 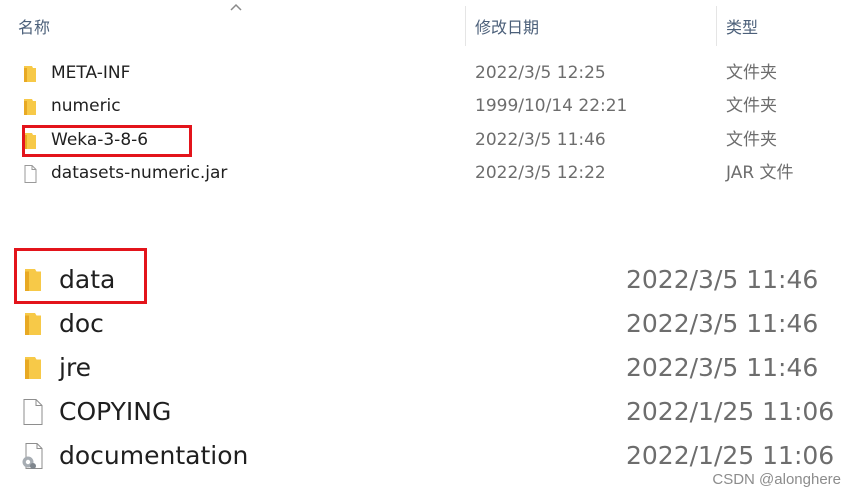 What do you see at coordinates (590, 23) in the screenshot?
I see `column-header-date-modified: 修改日期` at bounding box center [590, 23].